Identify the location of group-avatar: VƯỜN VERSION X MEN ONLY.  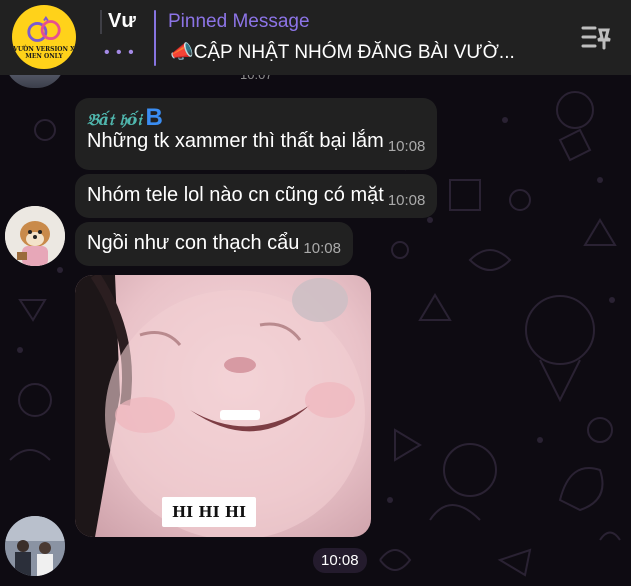
(44, 37).